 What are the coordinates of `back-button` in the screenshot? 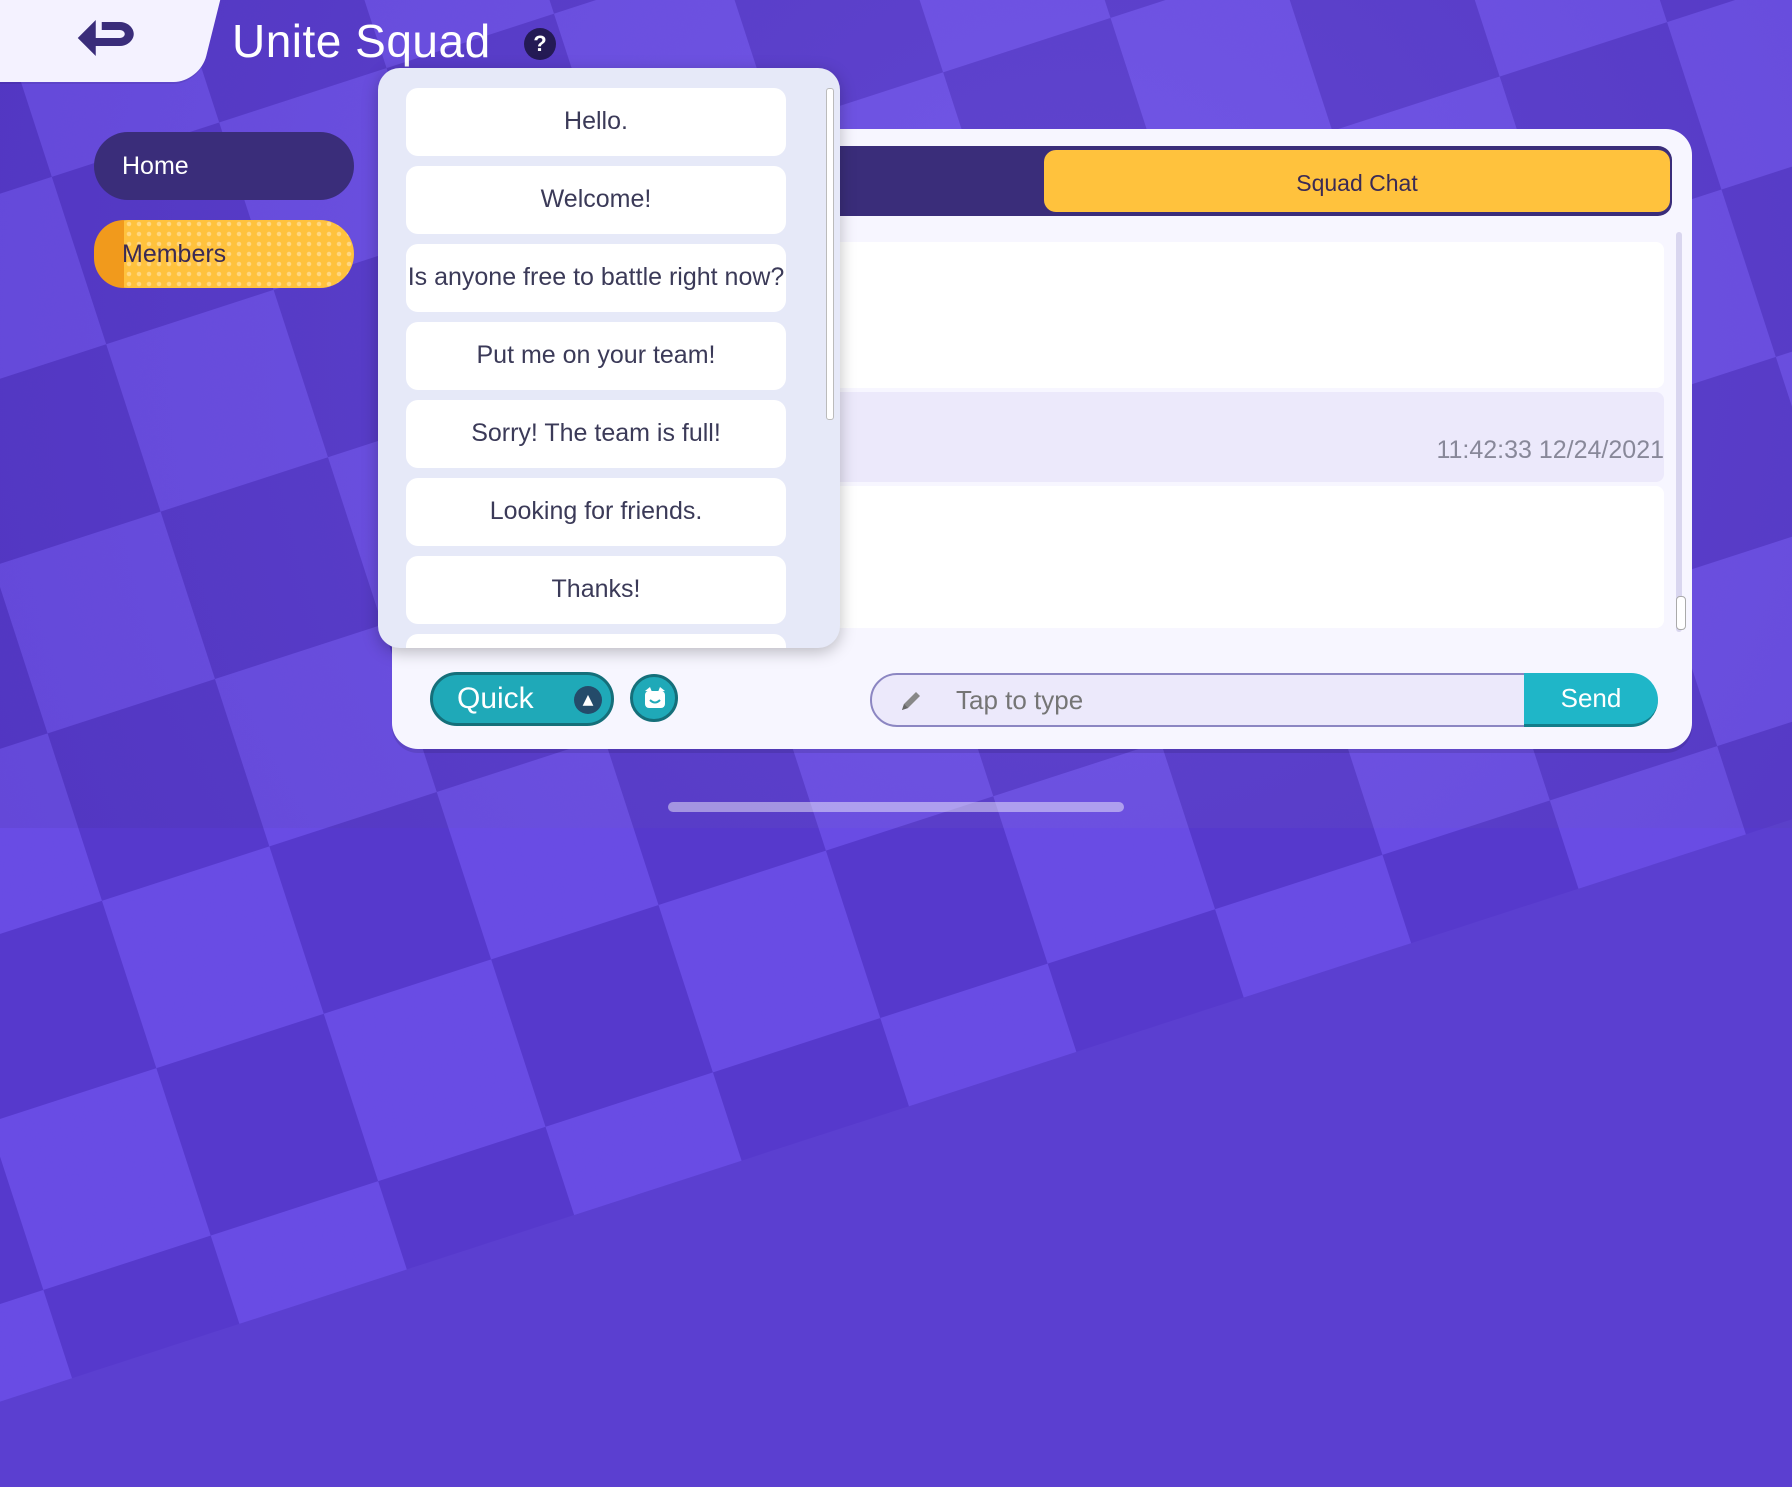 It's located at (110, 41).